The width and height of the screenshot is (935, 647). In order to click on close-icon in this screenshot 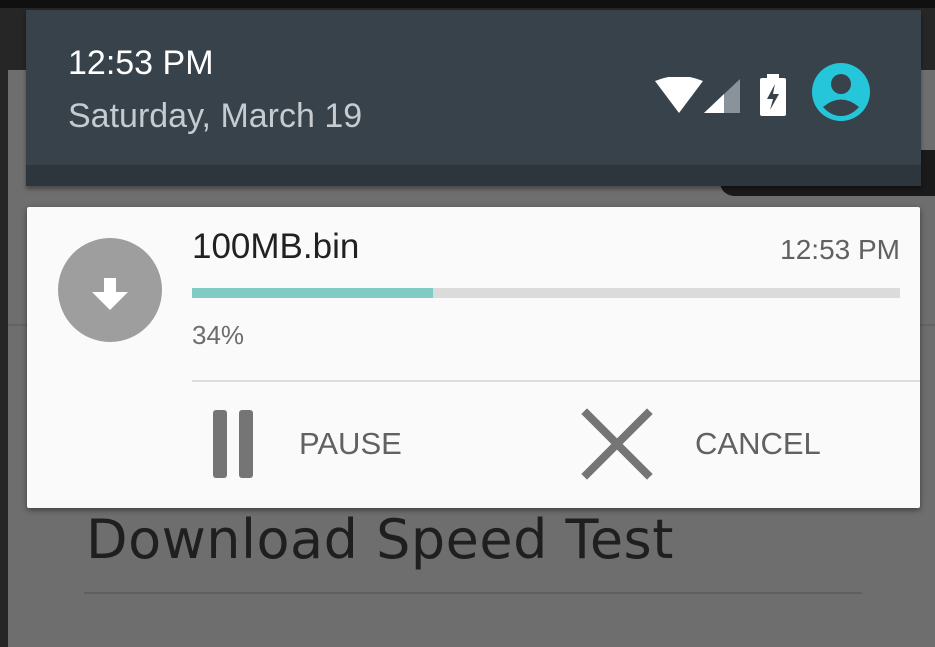, I will do `click(617, 444)`.